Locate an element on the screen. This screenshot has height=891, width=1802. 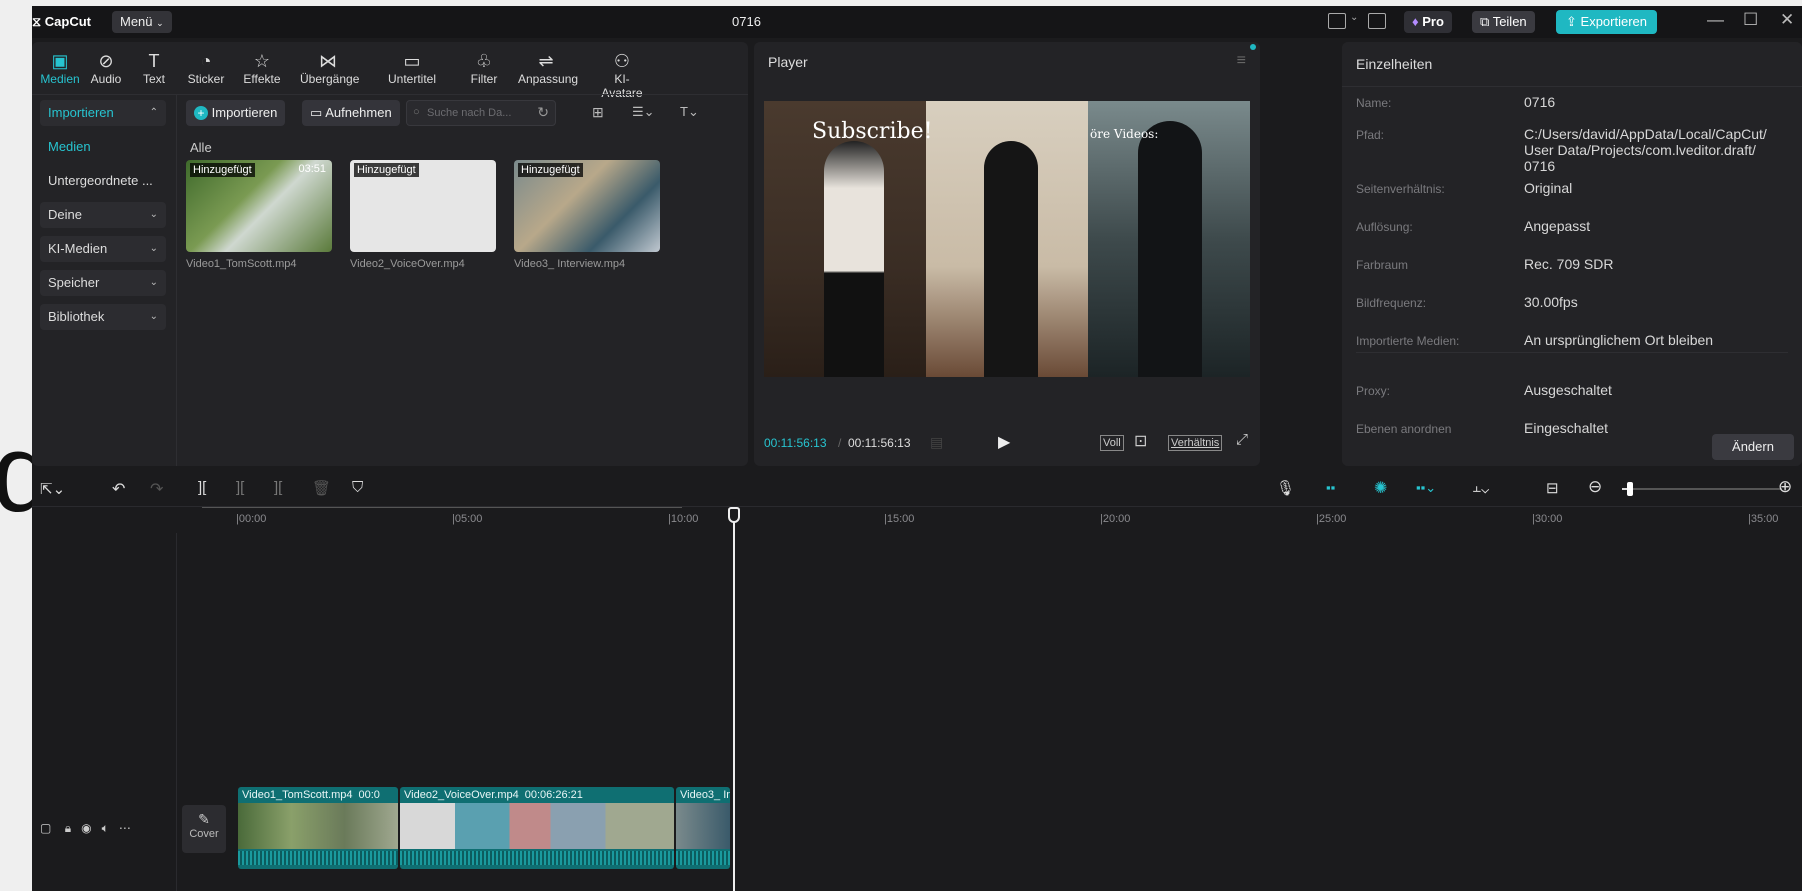
split-icon: ][ is located at coordinates (202, 487).